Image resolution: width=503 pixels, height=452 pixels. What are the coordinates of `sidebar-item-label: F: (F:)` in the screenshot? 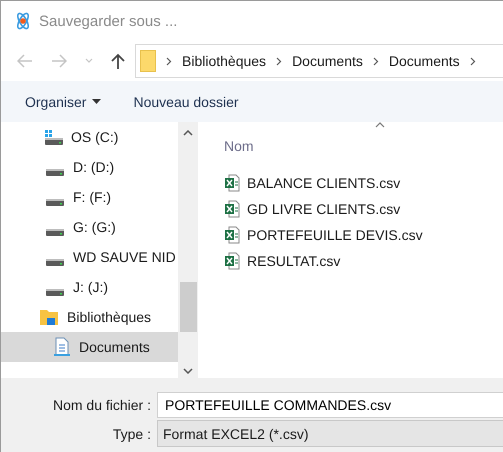 It's located at (92, 197).